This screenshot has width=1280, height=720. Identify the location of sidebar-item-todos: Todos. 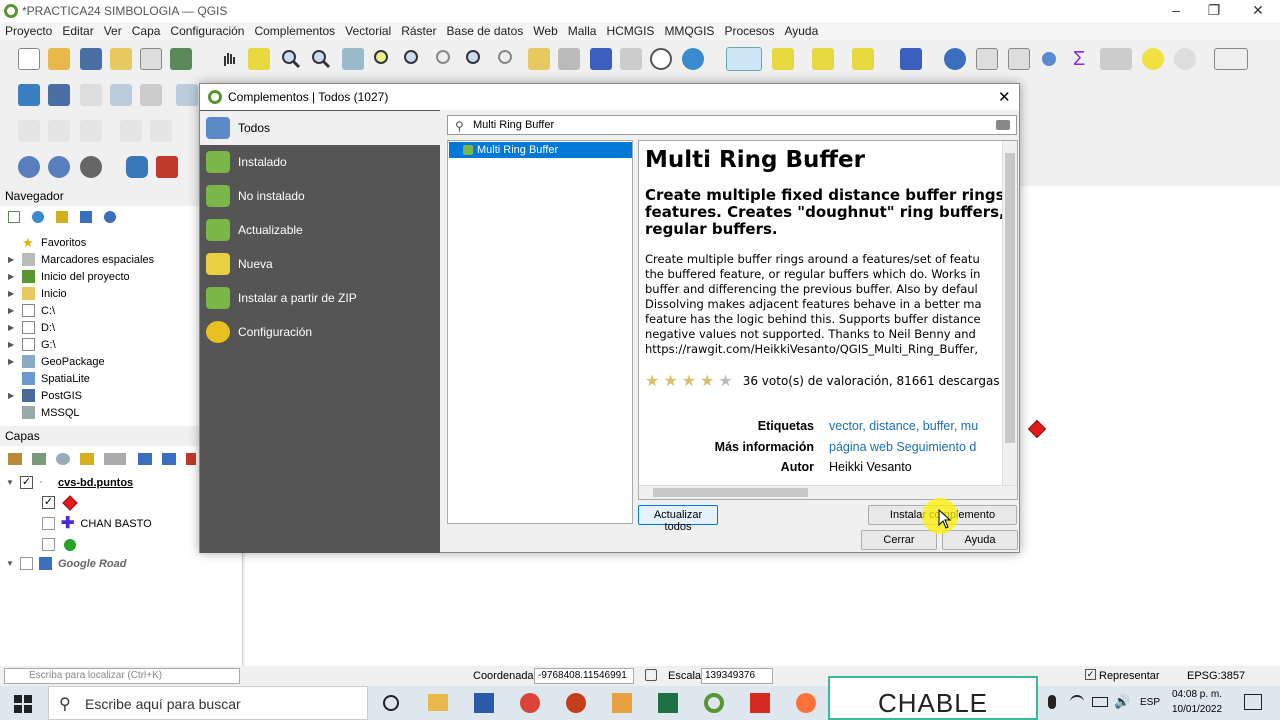
(320, 128).